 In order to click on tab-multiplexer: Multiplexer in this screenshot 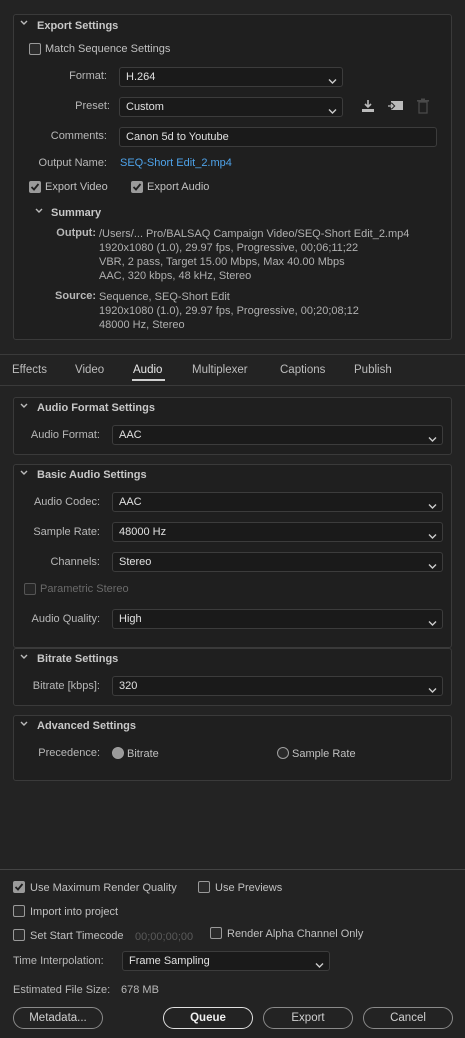, I will do `click(220, 370)`.